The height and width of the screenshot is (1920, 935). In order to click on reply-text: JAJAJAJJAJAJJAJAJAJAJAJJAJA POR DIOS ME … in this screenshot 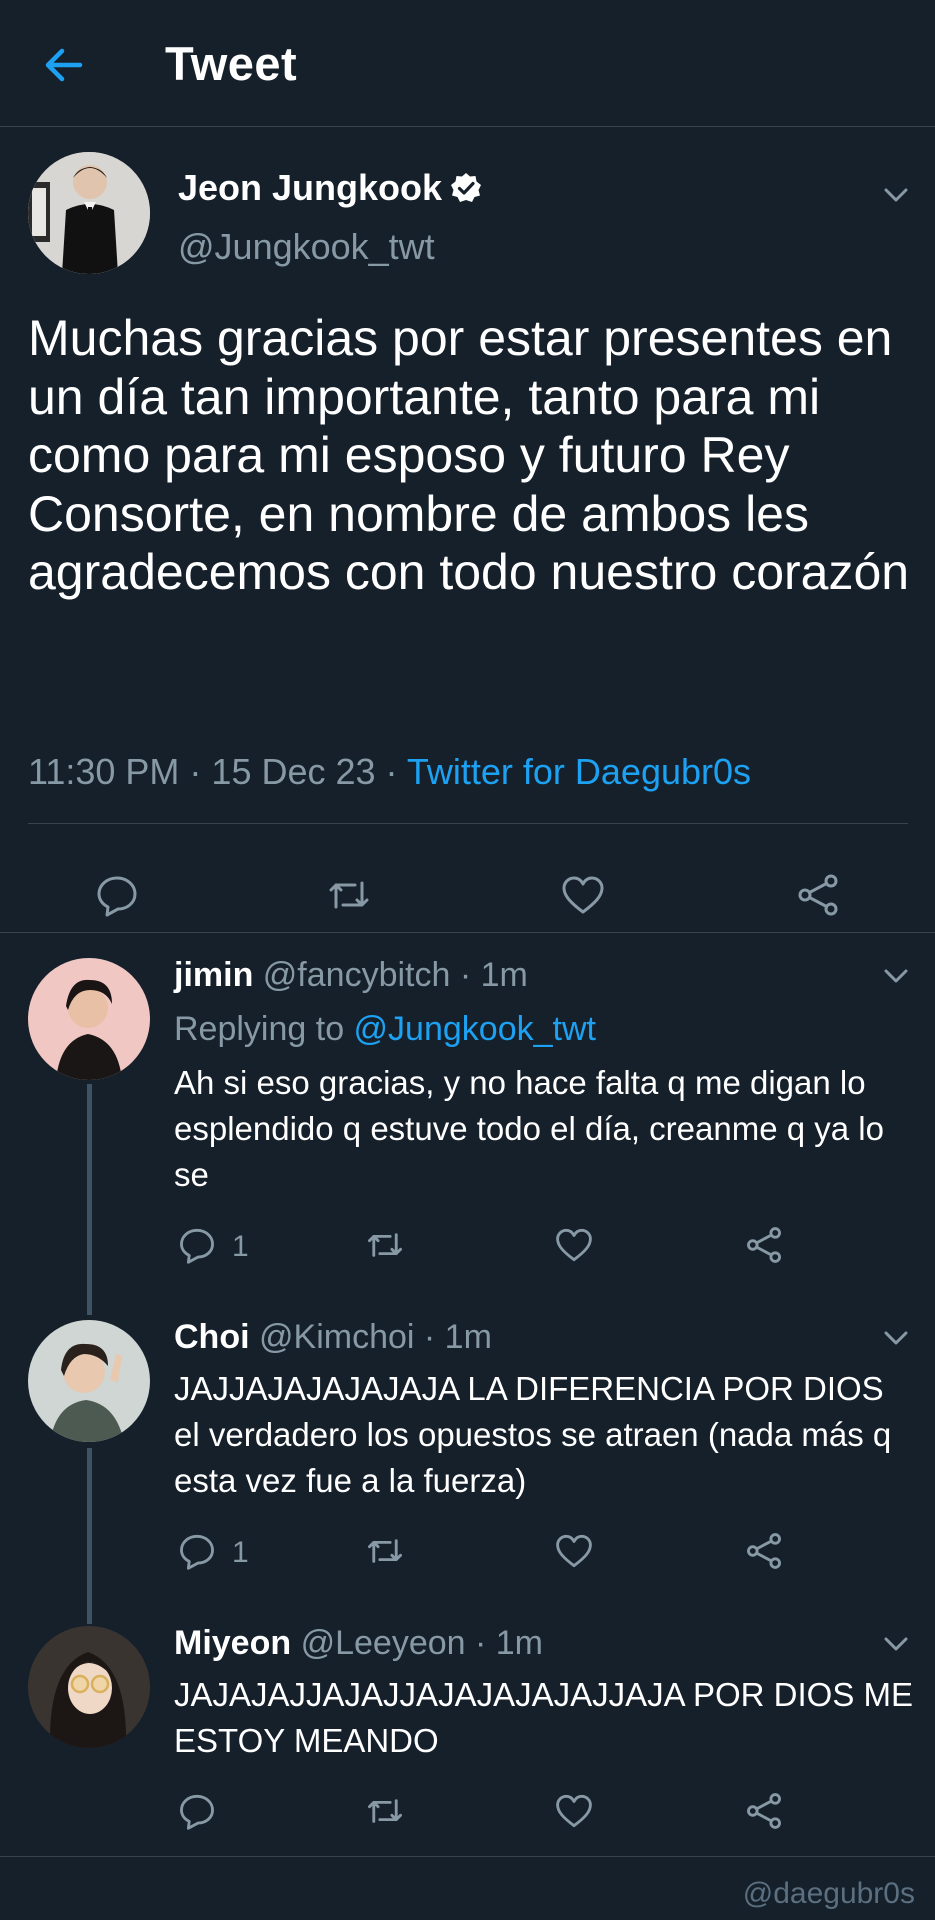, I will do `click(544, 1717)`.